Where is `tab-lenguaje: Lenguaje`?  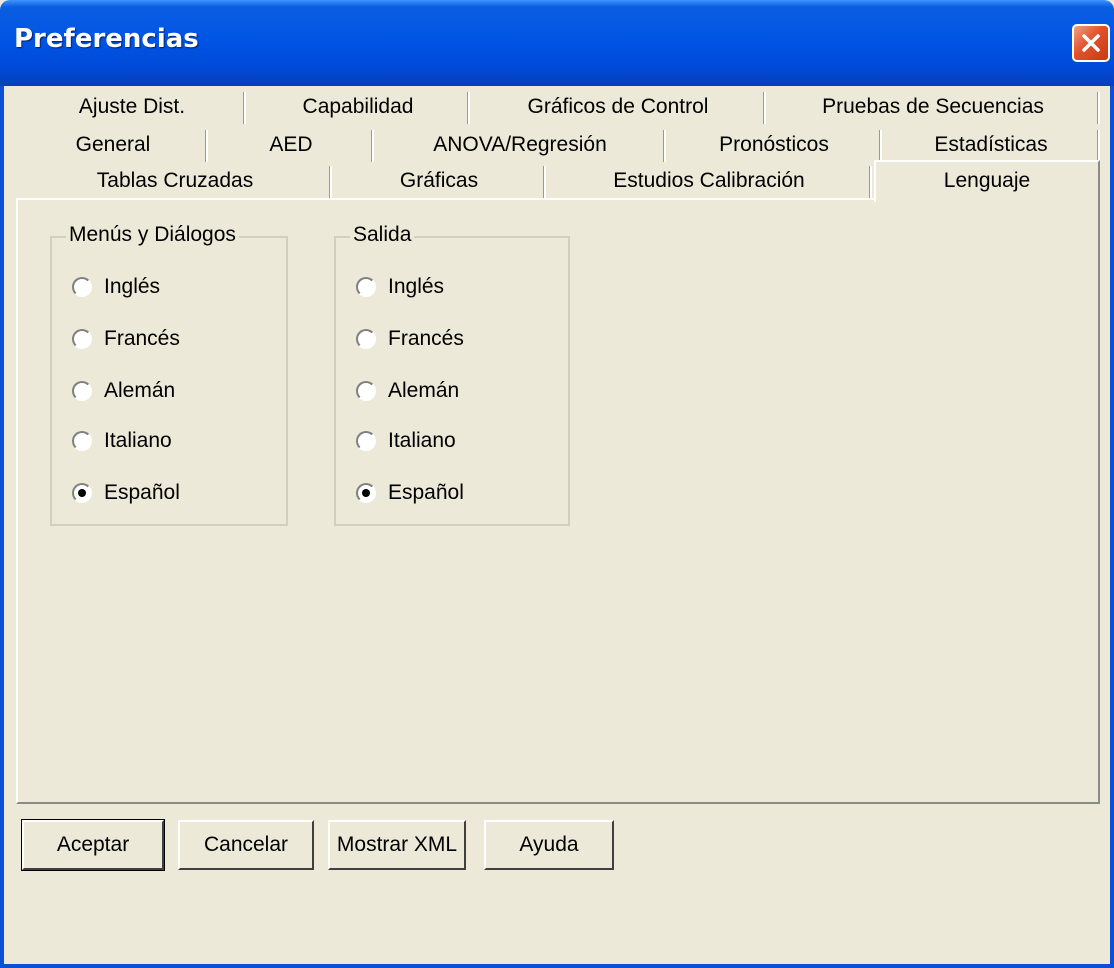 tab-lenguaje: Lenguaje is located at coordinates (987, 181).